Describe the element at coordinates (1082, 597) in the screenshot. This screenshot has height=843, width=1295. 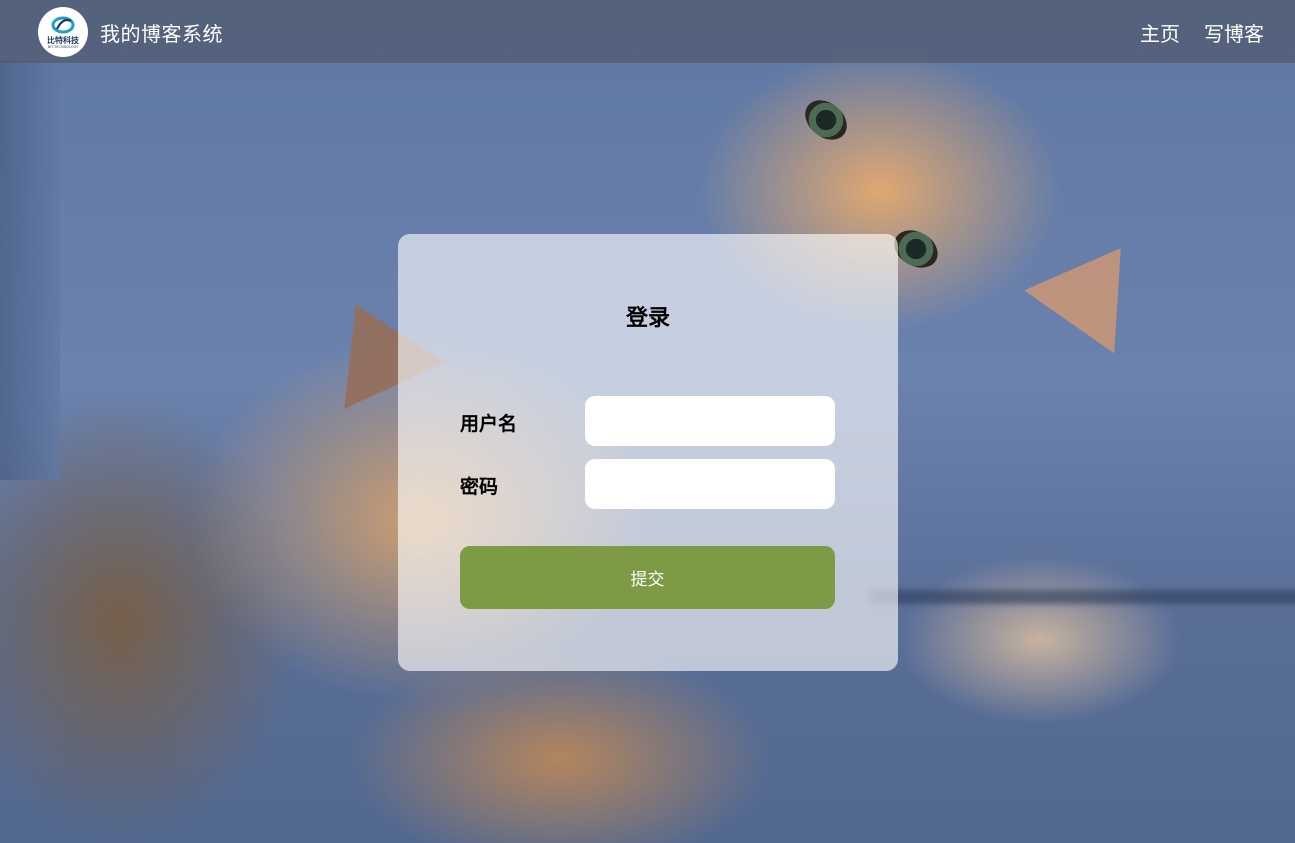
I see `sofa-seam` at that location.